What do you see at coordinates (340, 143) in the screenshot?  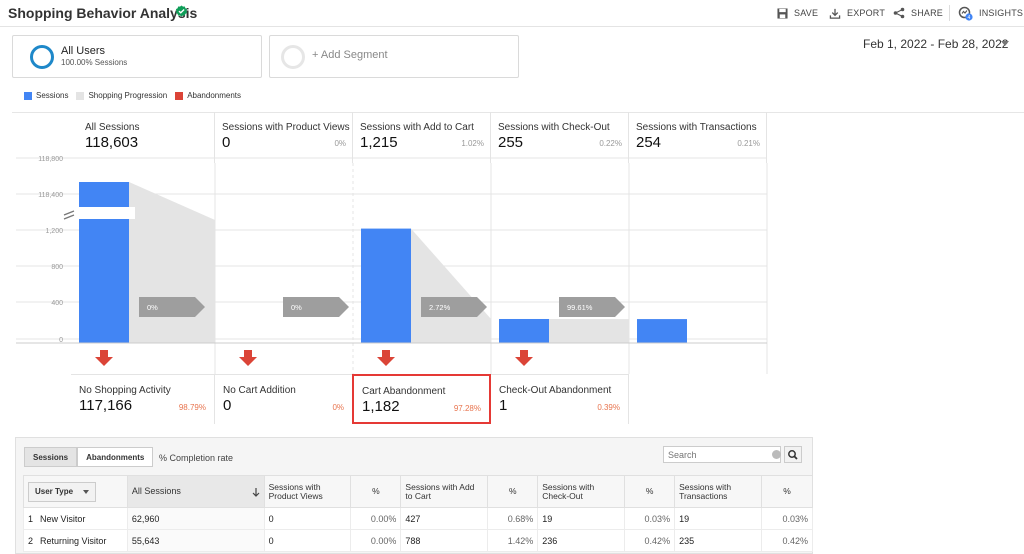 I see `stage-pct: 0%` at bounding box center [340, 143].